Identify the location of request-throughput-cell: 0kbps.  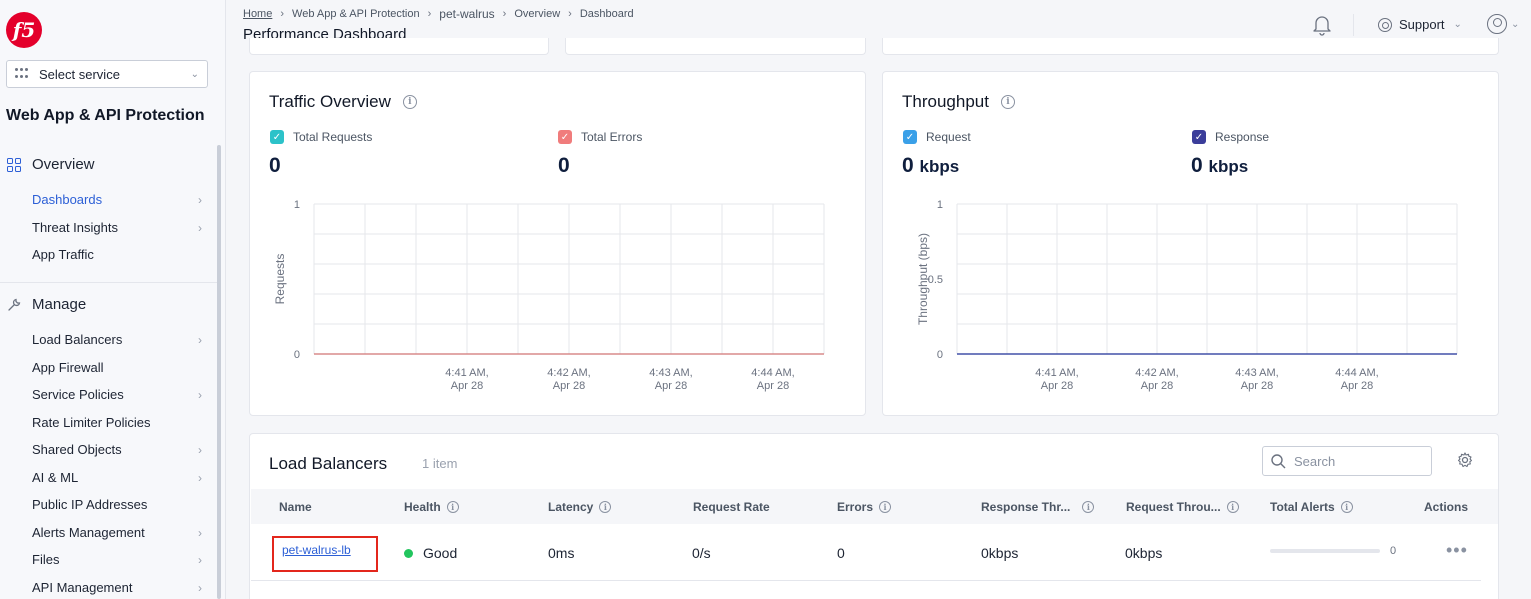
(1144, 553).